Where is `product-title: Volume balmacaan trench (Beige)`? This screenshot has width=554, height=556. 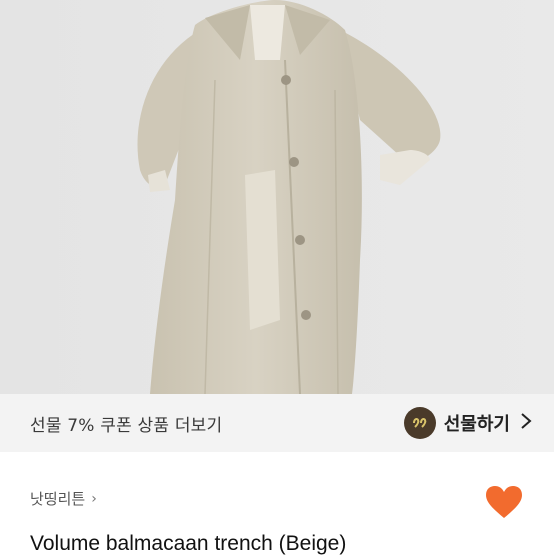 product-title: Volume balmacaan trench (Beige) is located at coordinates (188, 543).